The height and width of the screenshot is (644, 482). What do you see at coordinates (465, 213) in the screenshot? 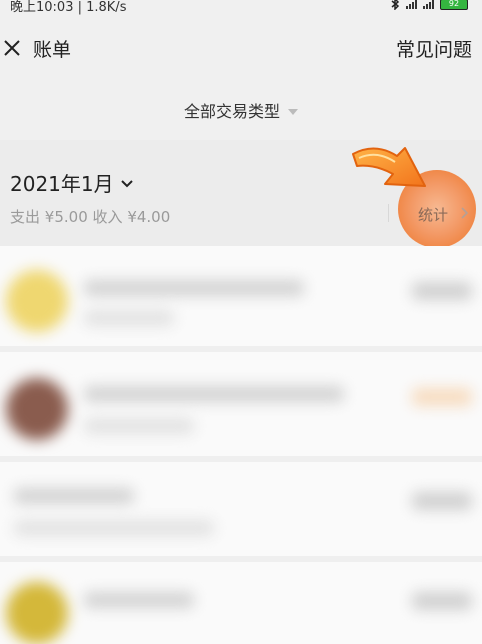
I see `chevron-right-icon` at bounding box center [465, 213].